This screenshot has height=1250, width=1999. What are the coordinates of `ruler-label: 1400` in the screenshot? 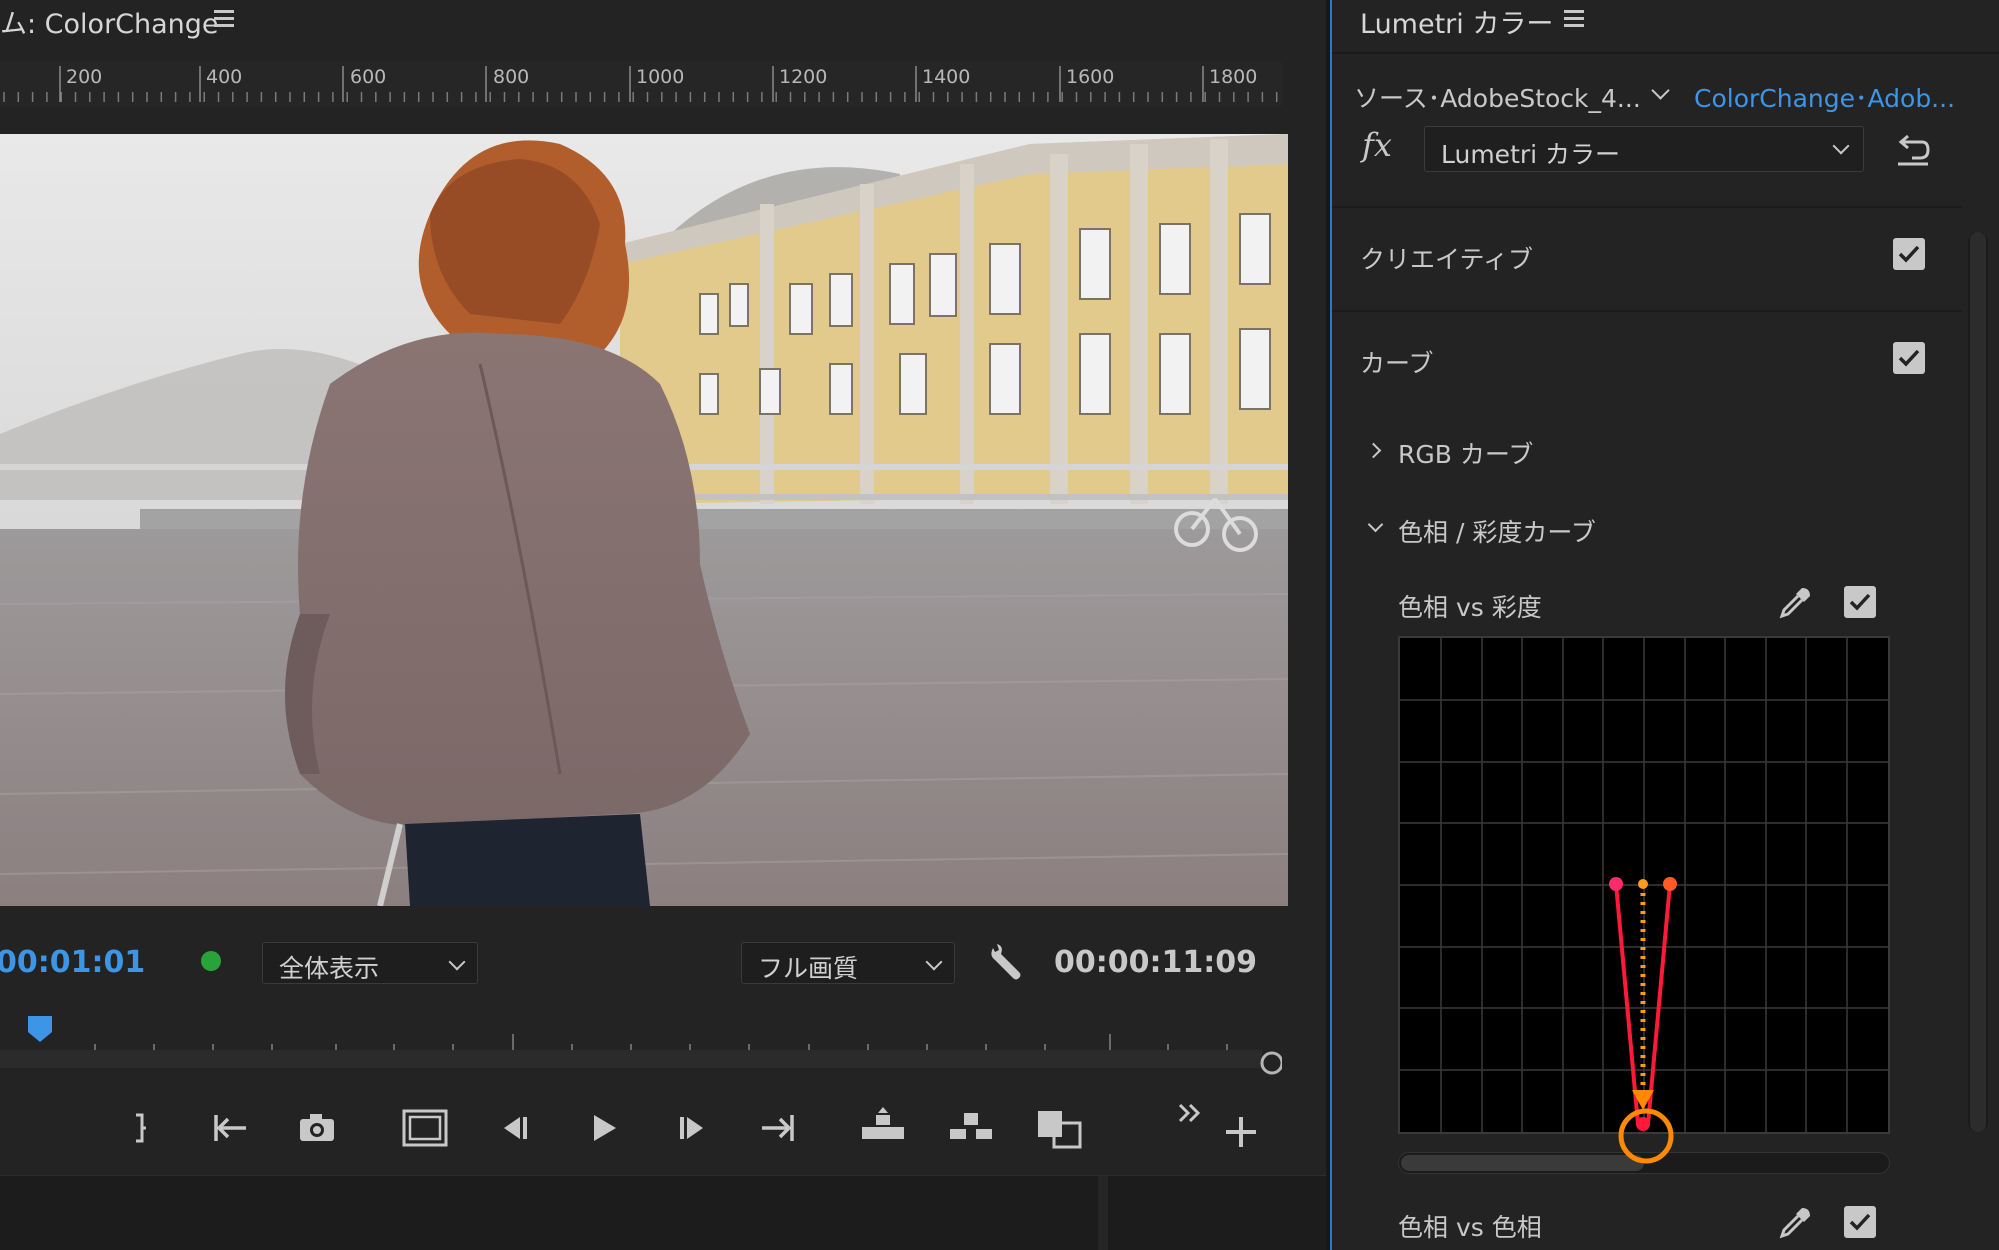 It's located at (946, 77).